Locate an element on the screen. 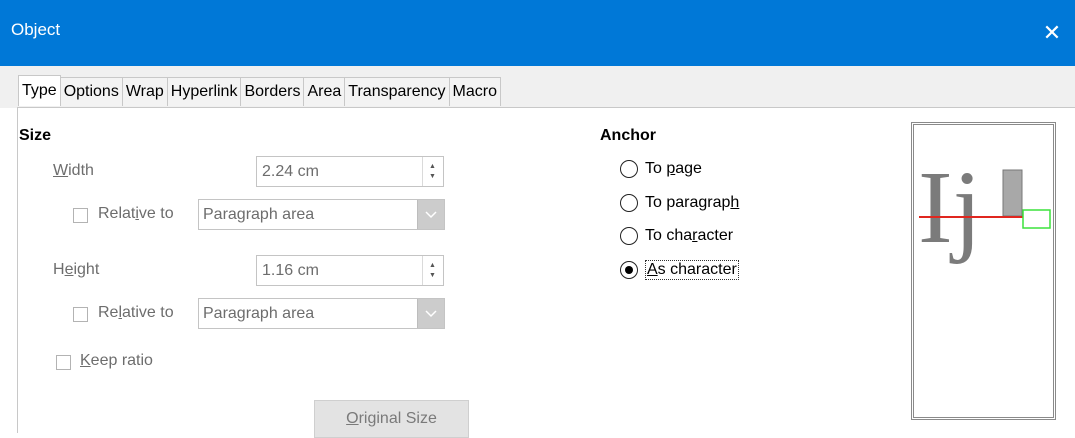  height-label: Height is located at coordinates (76, 269).